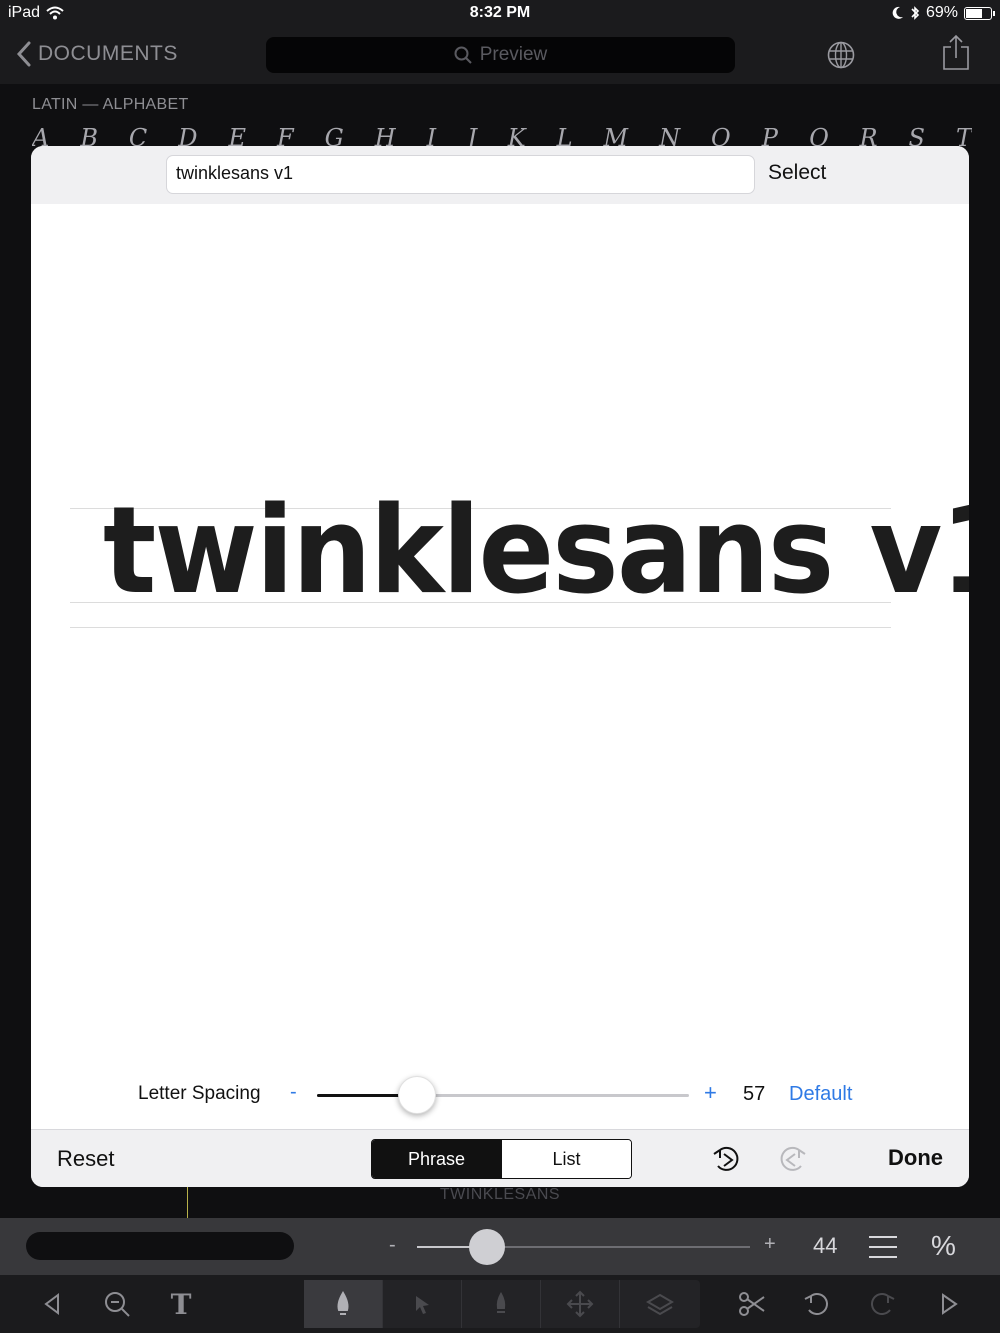  What do you see at coordinates (583, 1247) in the screenshot?
I see `size-slider` at bounding box center [583, 1247].